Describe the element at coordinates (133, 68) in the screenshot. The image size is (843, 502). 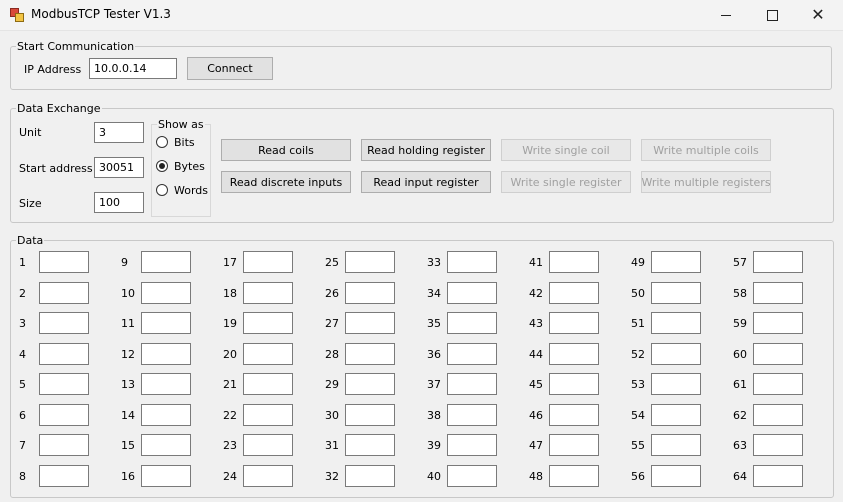
I see `ip-address-input` at that location.